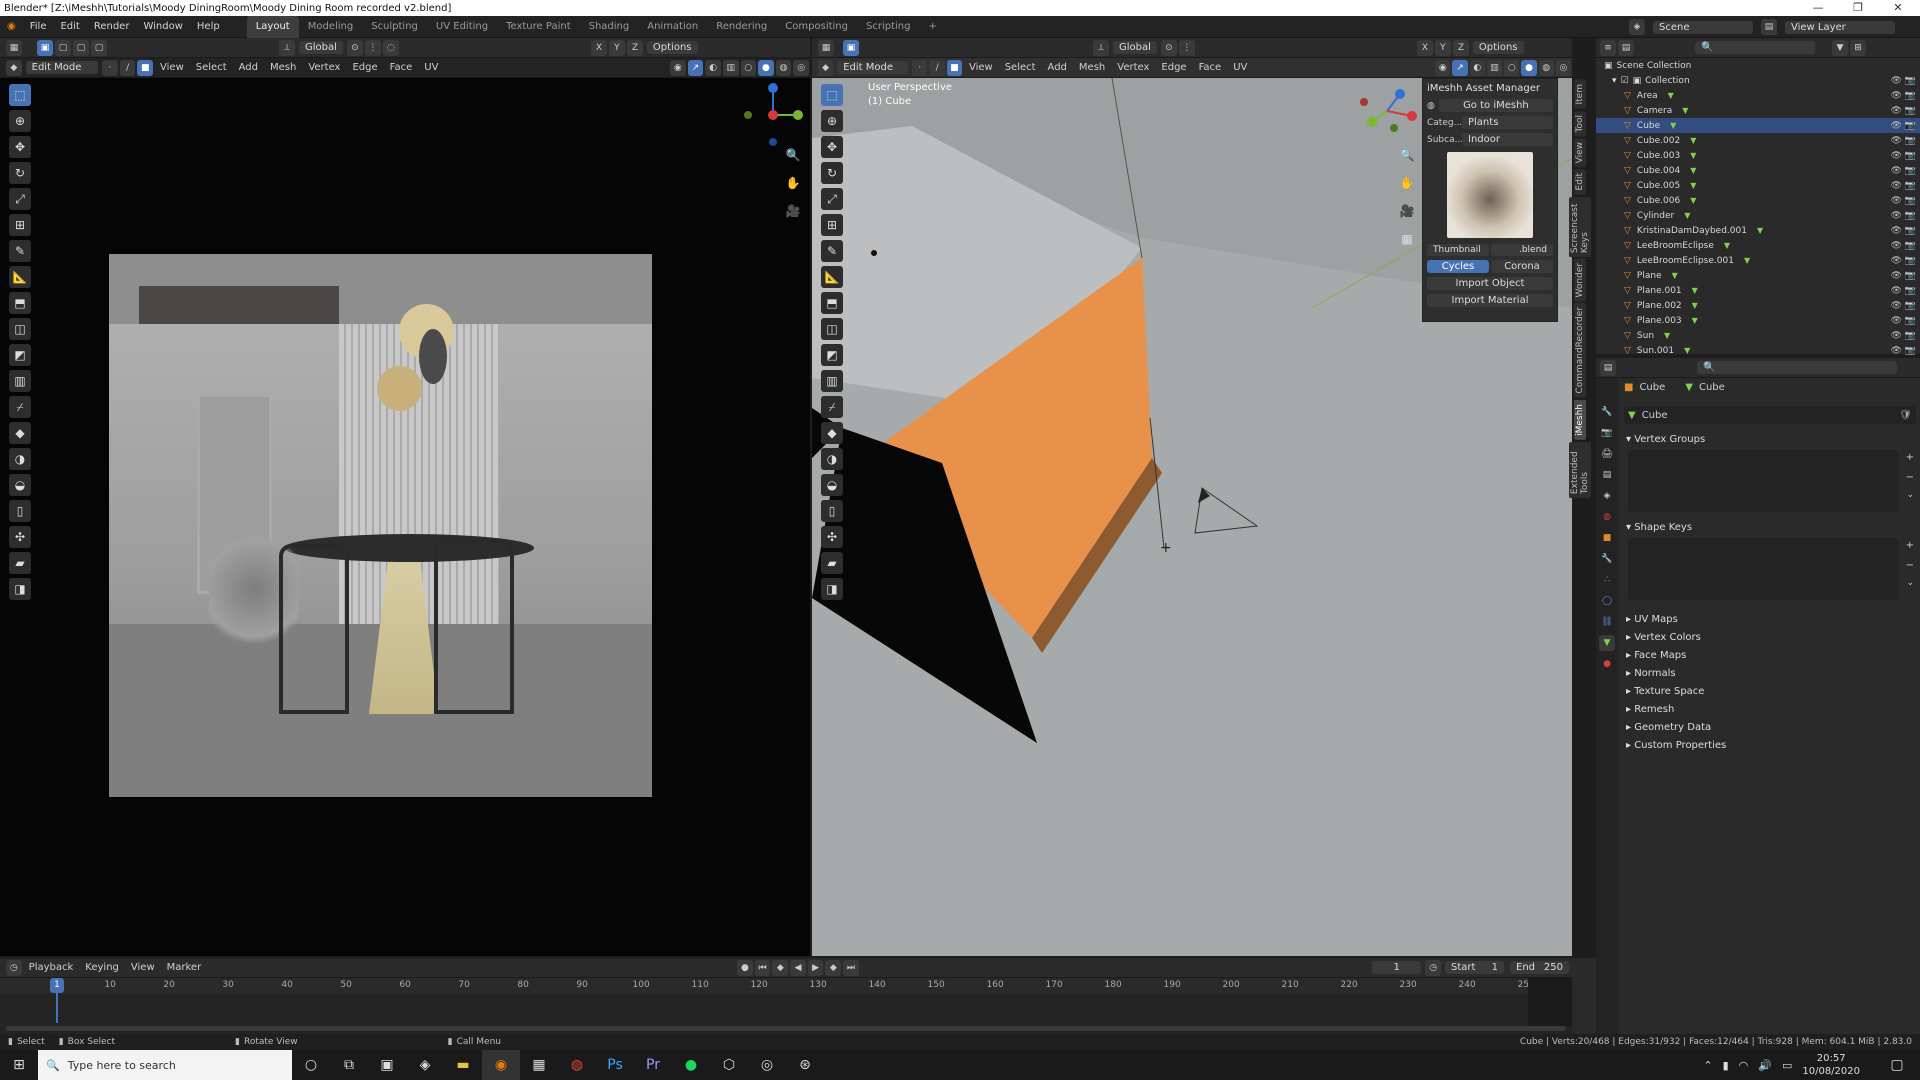  What do you see at coordinates (1498, 47) in the screenshot?
I see `options-dropdown-right: Options` at bounding box center [1498, 47].